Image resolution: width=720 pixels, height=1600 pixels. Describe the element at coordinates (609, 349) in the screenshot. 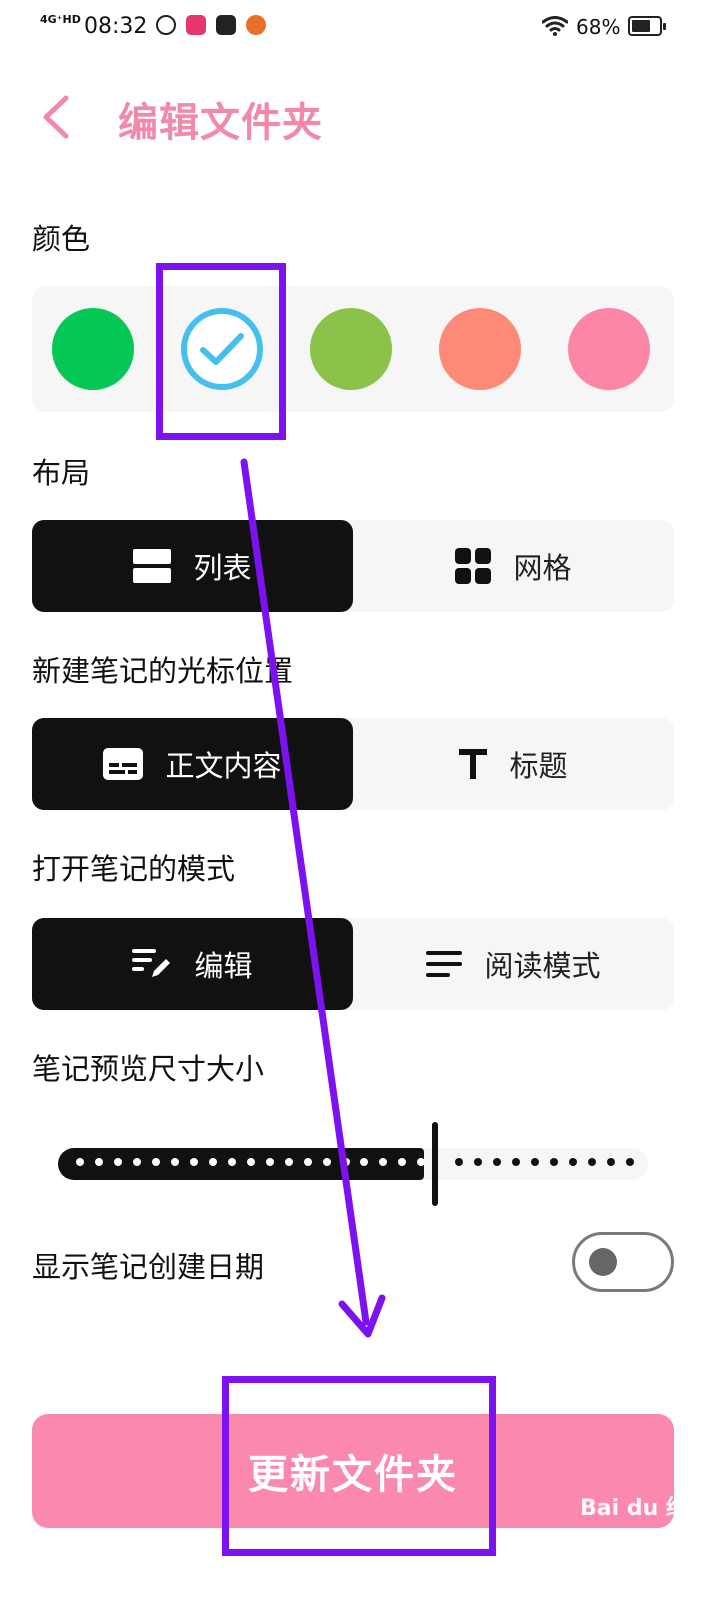

I see `color-swatch-pink` at that location.